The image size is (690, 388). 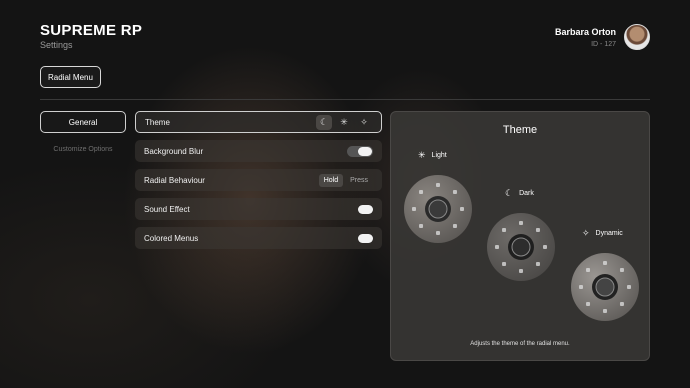 What do you see at coordinates (439, 155) in the screenshot?
I see `light-label-text: Light` at bounding box center [439, 155].